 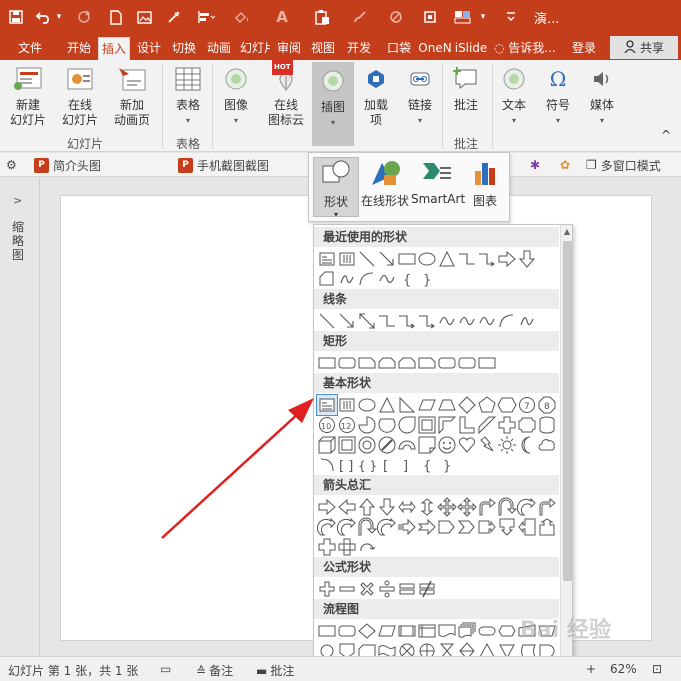 What do you see at coordinates (327, 547) in the screenshot?
I see `shape-cplus` at bounding box center [327, 547].